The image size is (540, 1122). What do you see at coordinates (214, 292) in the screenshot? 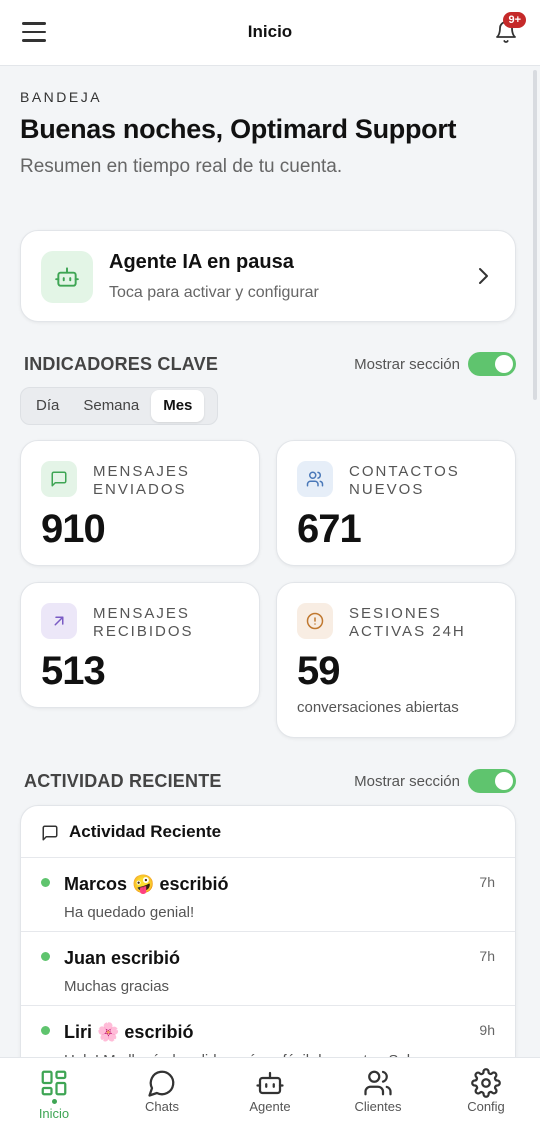
I see `agent-status-subtitle: Toca para activar y configurar` at bounding box center [214, 292].